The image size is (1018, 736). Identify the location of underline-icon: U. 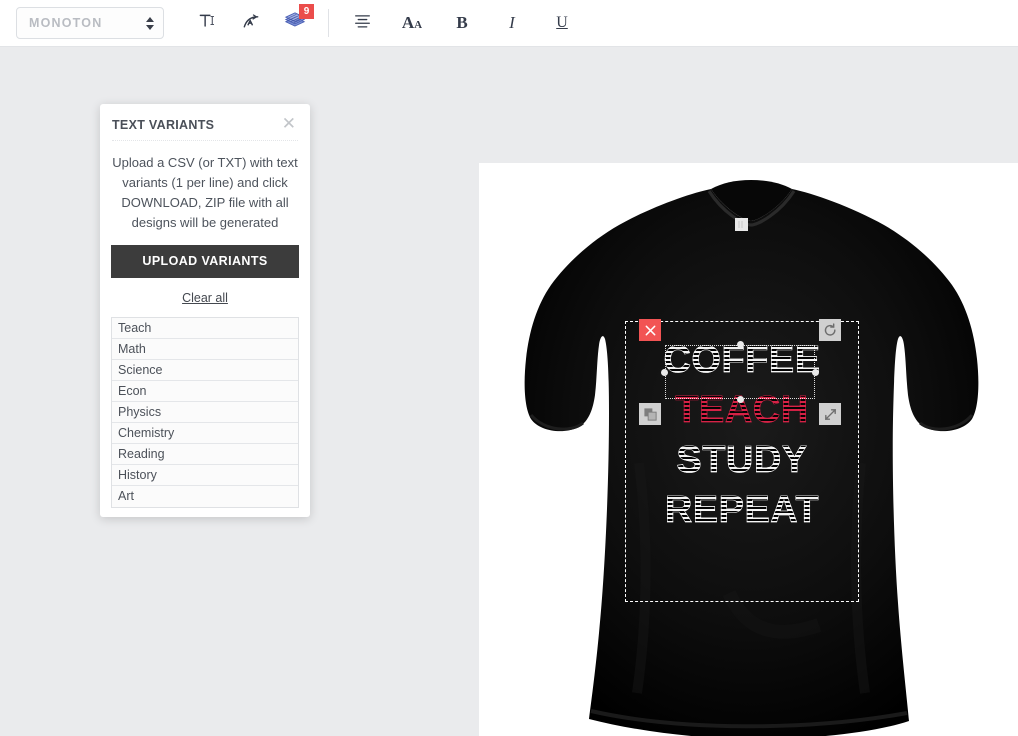
(562, 22).